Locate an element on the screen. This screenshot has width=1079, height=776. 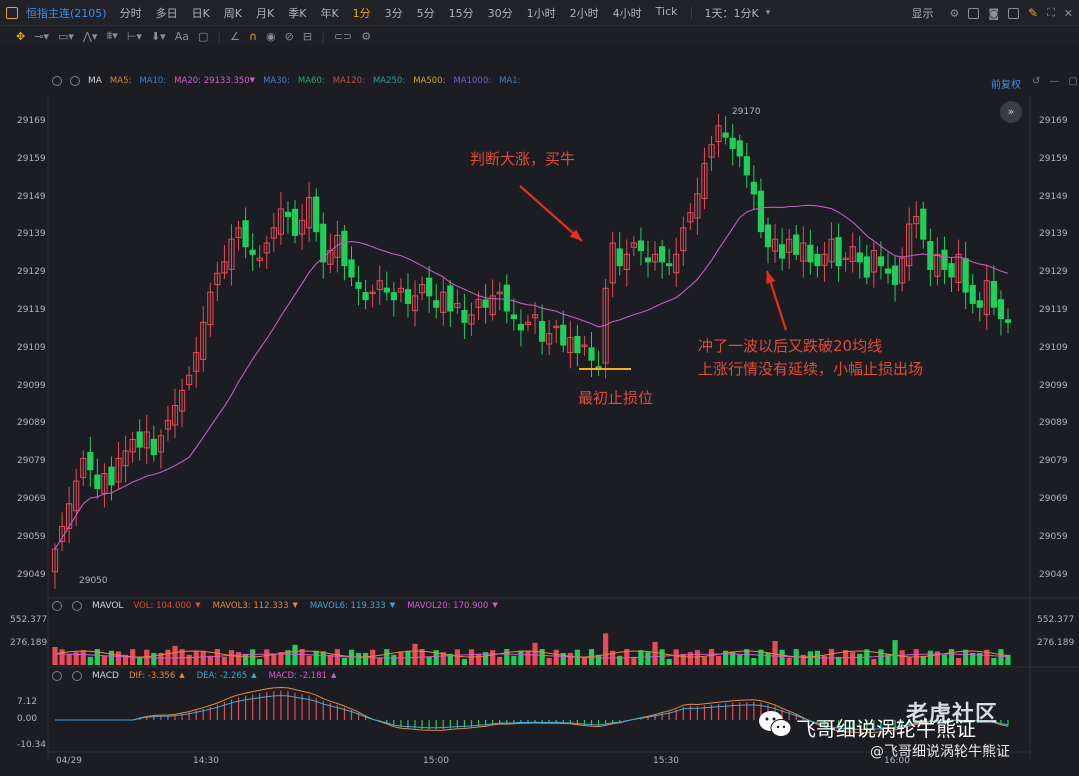
show-drawings-icon: ◉ is located at coordinates (271, 36).